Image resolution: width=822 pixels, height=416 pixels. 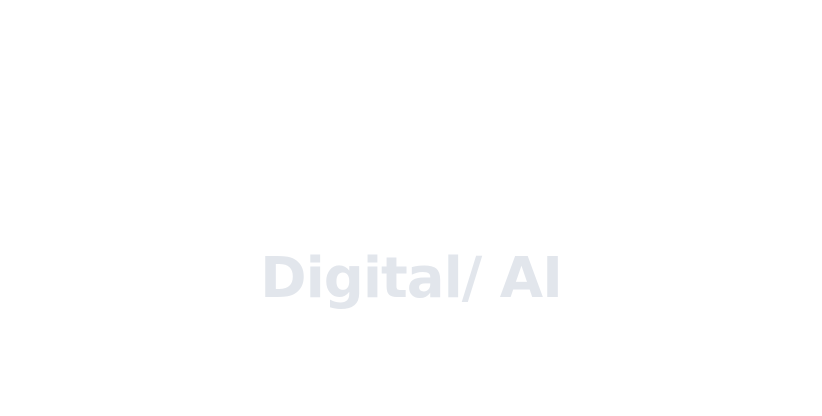 I want to click on background-watermark-text: Digital/ AI, so click(x=411, y=278).